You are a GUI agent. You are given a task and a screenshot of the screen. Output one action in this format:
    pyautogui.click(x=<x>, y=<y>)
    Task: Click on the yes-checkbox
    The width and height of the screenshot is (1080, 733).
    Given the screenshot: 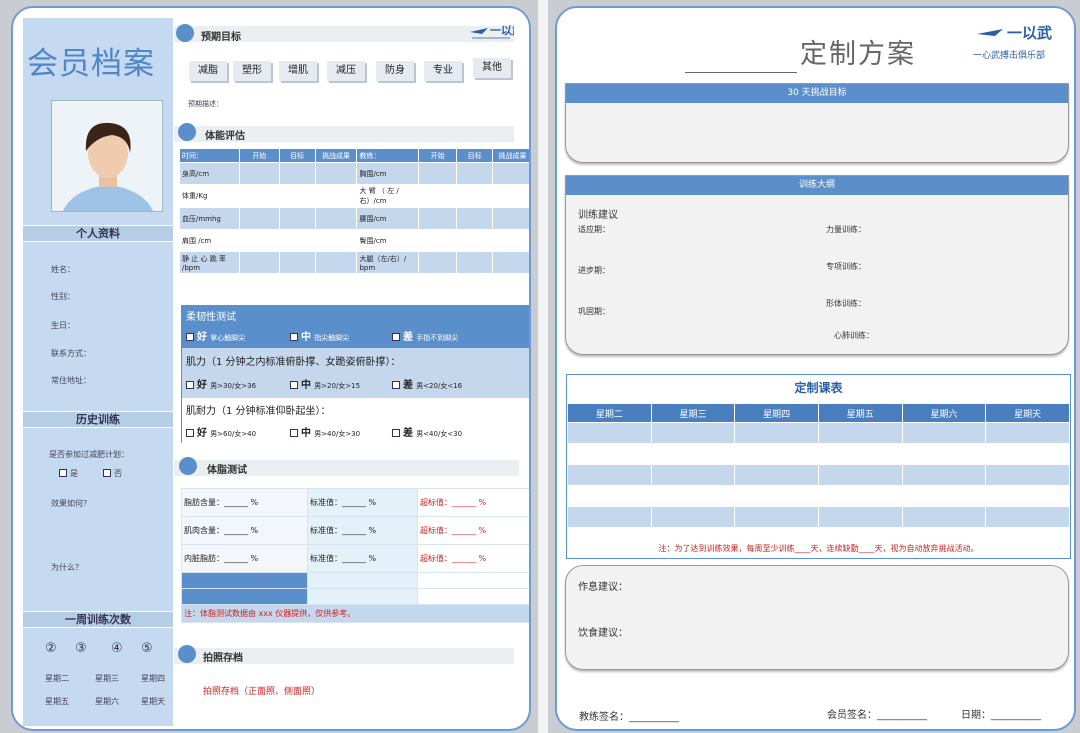 What is the action you would take?
    pyautogui.click(x=63, y=473)
    